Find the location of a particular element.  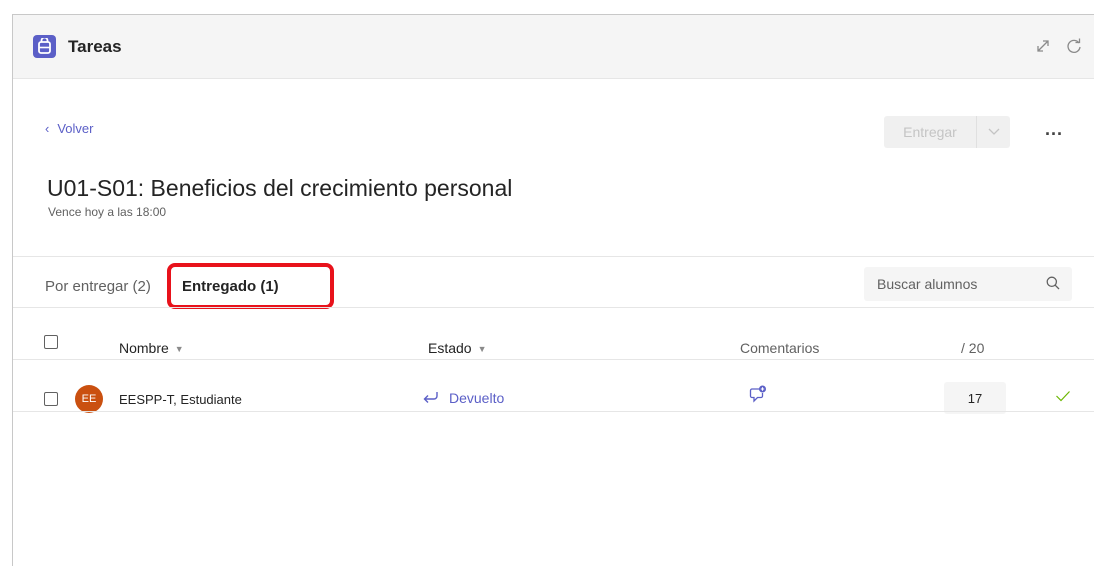

expand-icon is located at coordinates (1044, 47).